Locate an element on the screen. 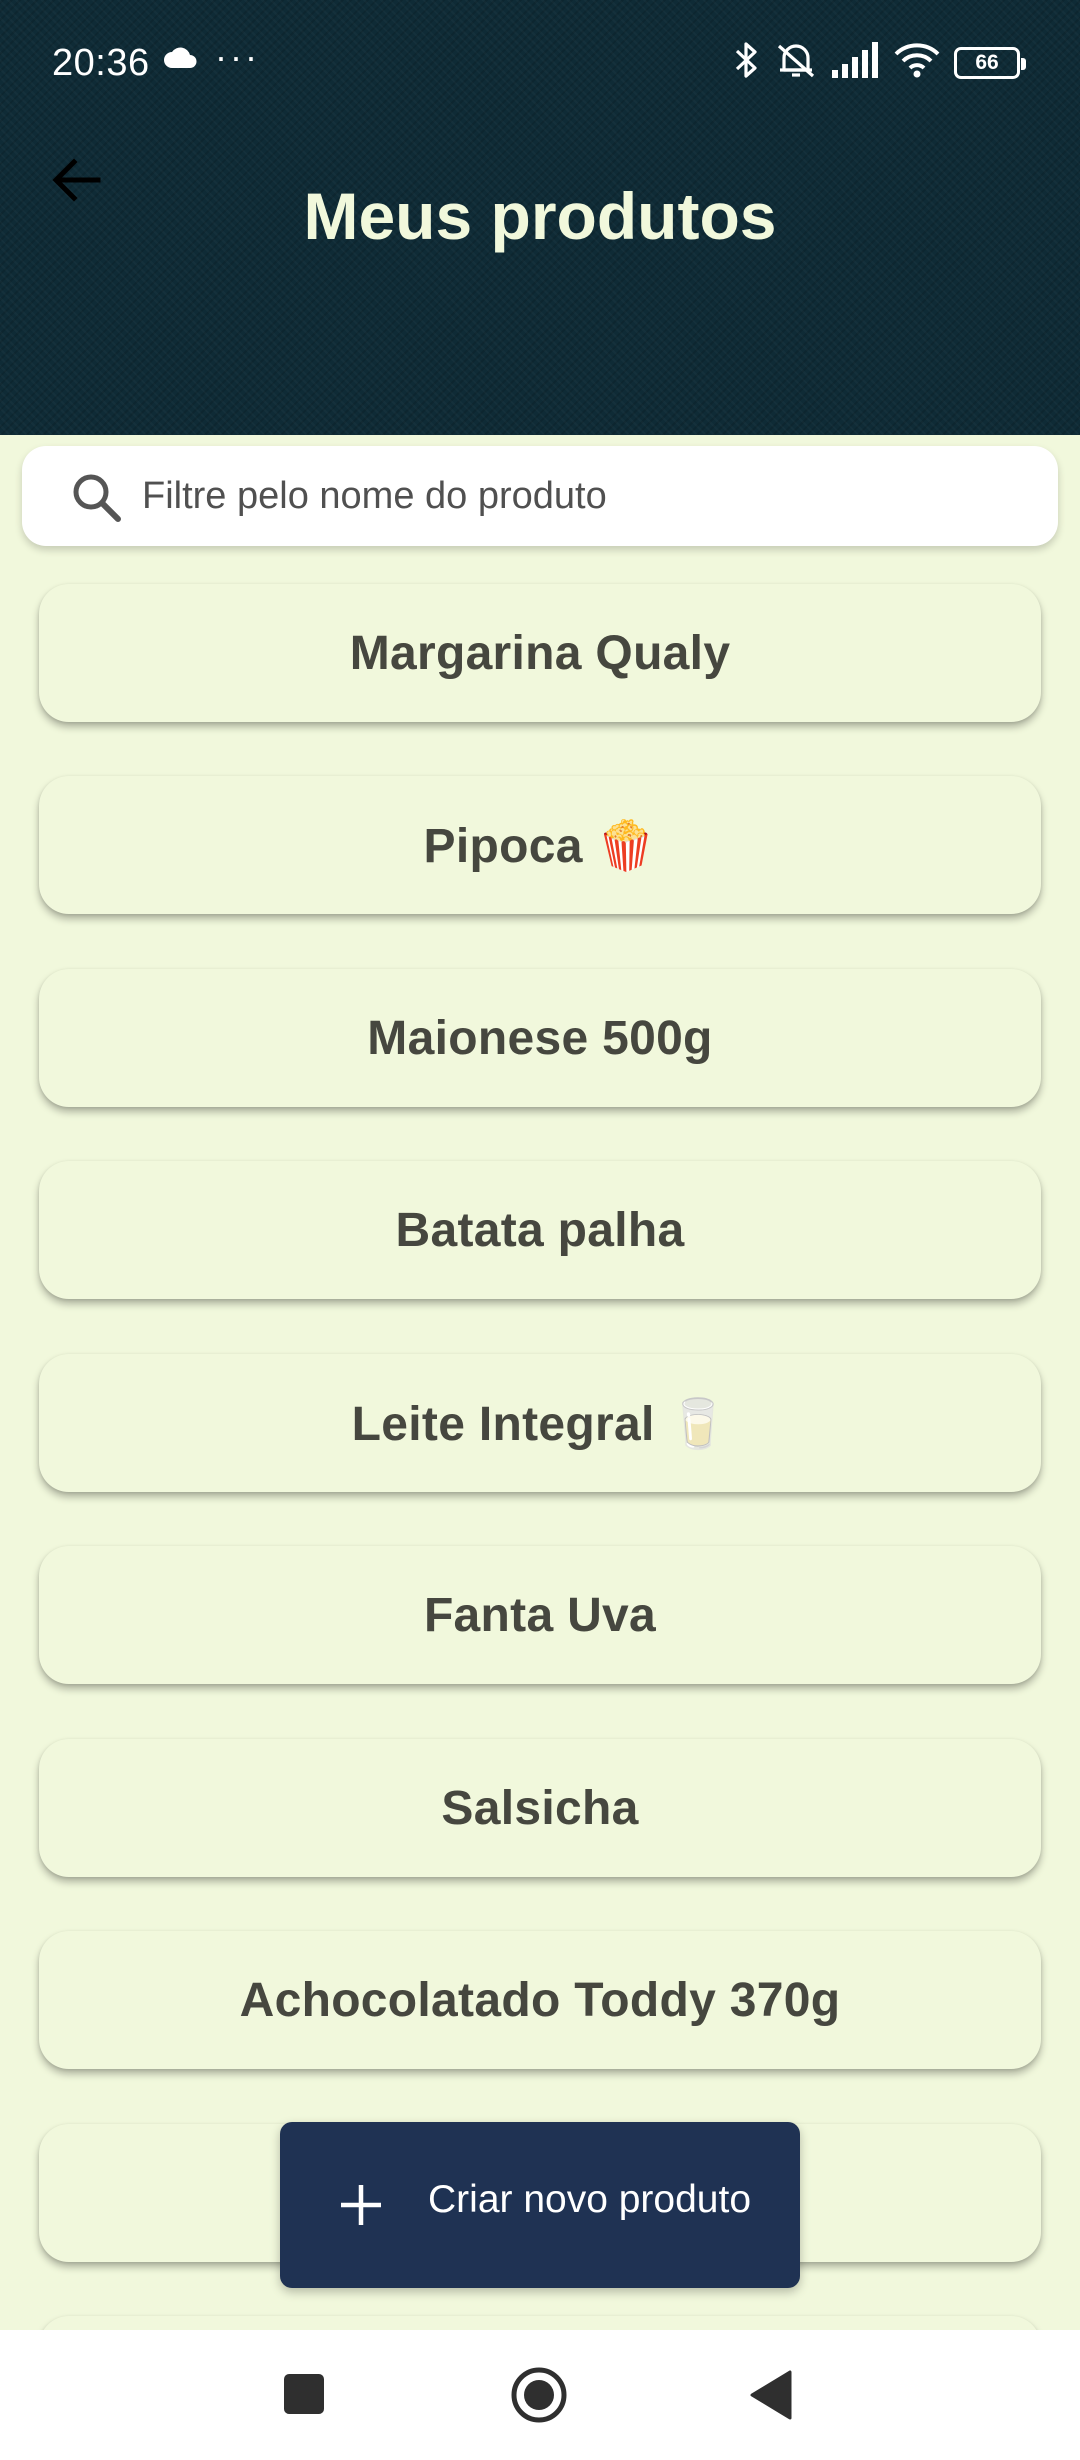 The image size is (1080, 2460). product-card: Salsicha is located at coordinates (540, 1808).